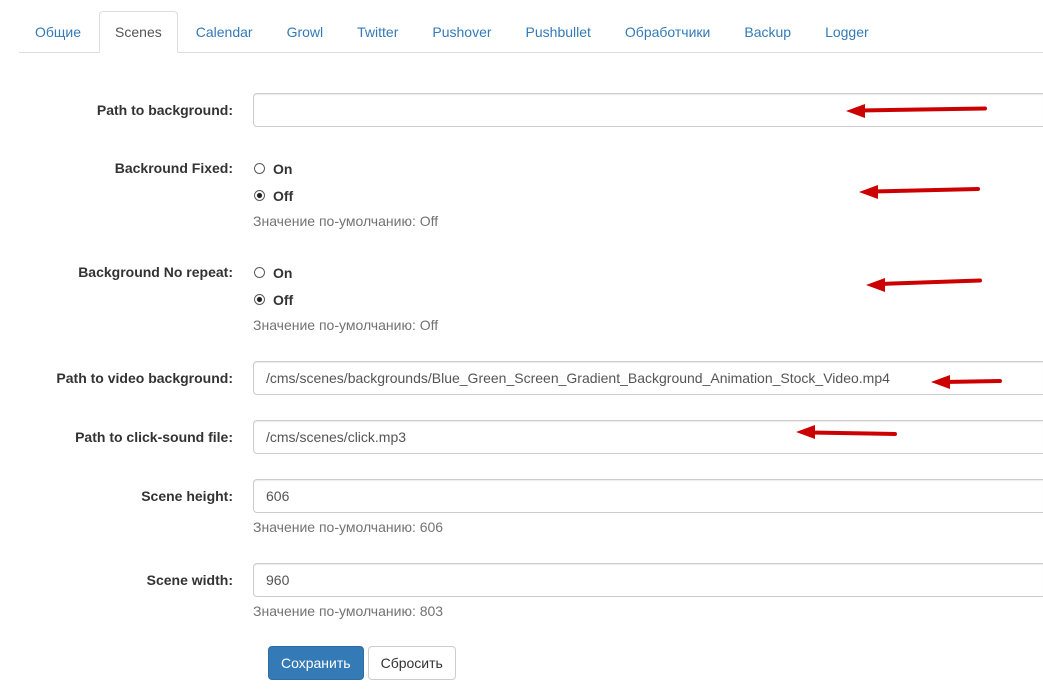  Describe the element at coordinates (283, 196) in the screenshot. I see `background-fixed-off-text: Off` at that location.